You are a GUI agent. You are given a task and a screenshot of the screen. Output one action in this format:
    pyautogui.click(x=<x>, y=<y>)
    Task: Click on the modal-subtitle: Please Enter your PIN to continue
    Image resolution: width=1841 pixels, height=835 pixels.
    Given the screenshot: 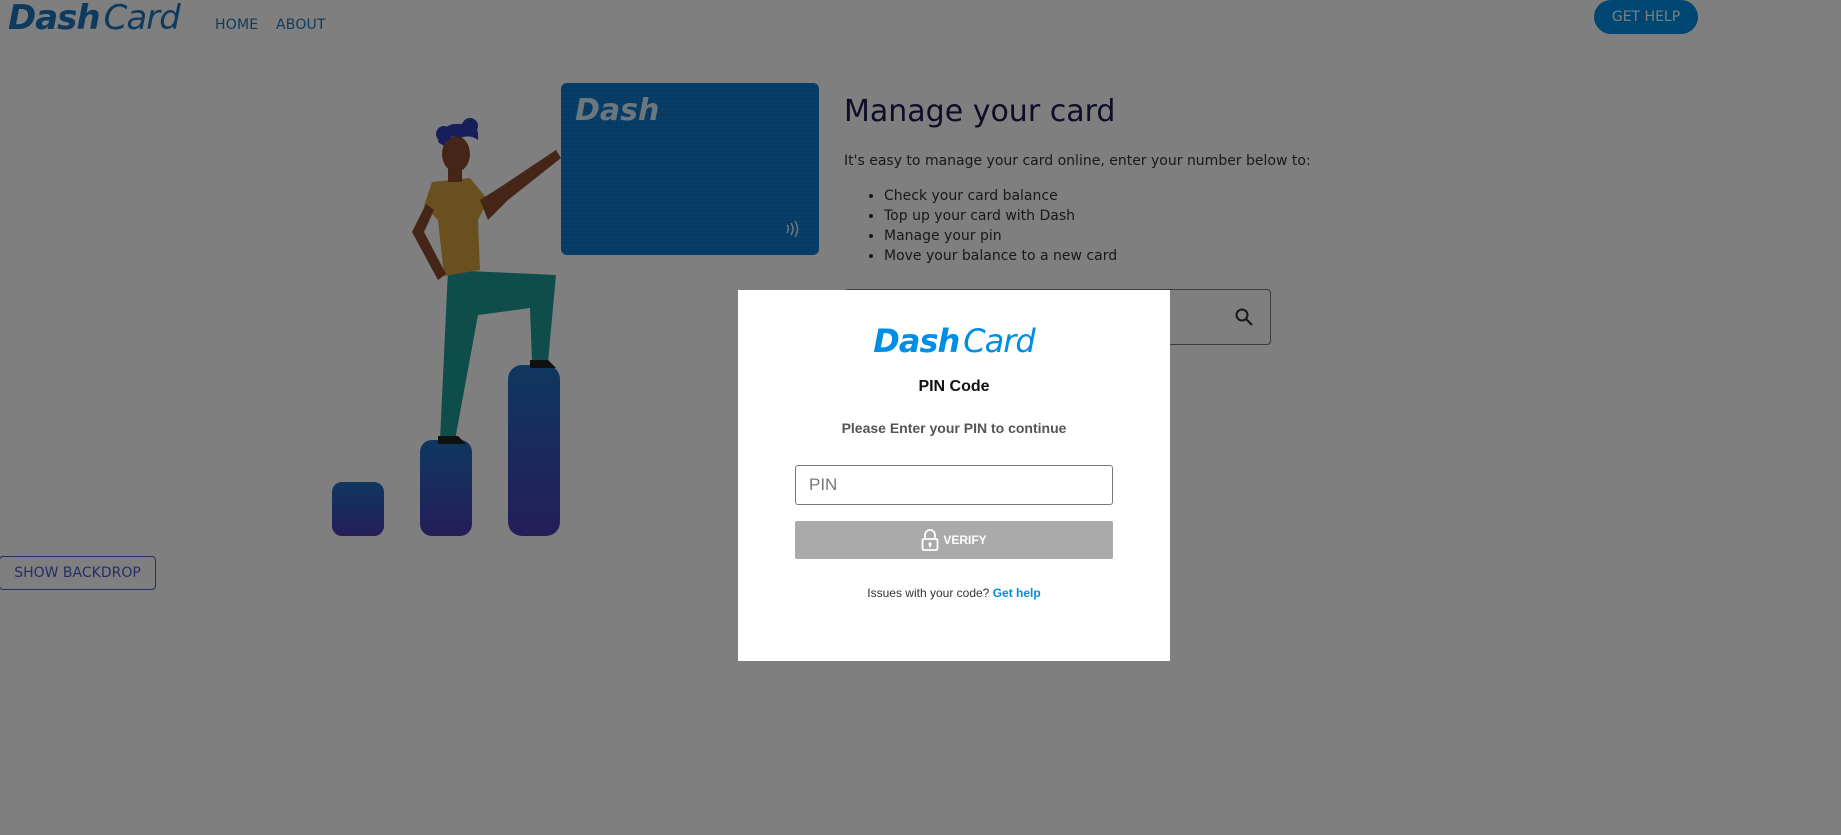 What is the action you would take?
    pyautogui.click(x=954, y=428)
    